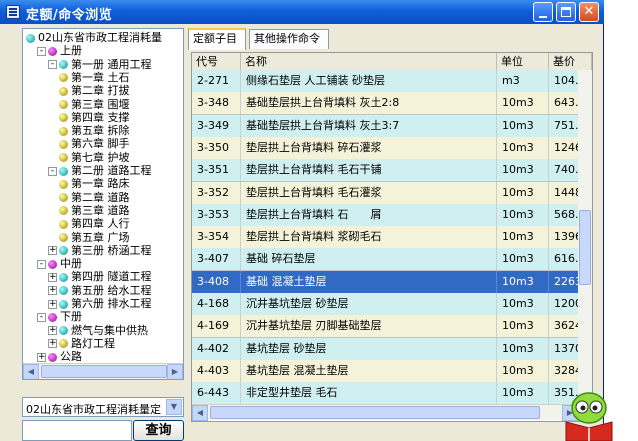  Describe the element at coordinates (392, 148) in the screenshot. I see `table-row: 3-350 垫层拱上台背填料 碎石灌浆 10m3 1246` at that location.